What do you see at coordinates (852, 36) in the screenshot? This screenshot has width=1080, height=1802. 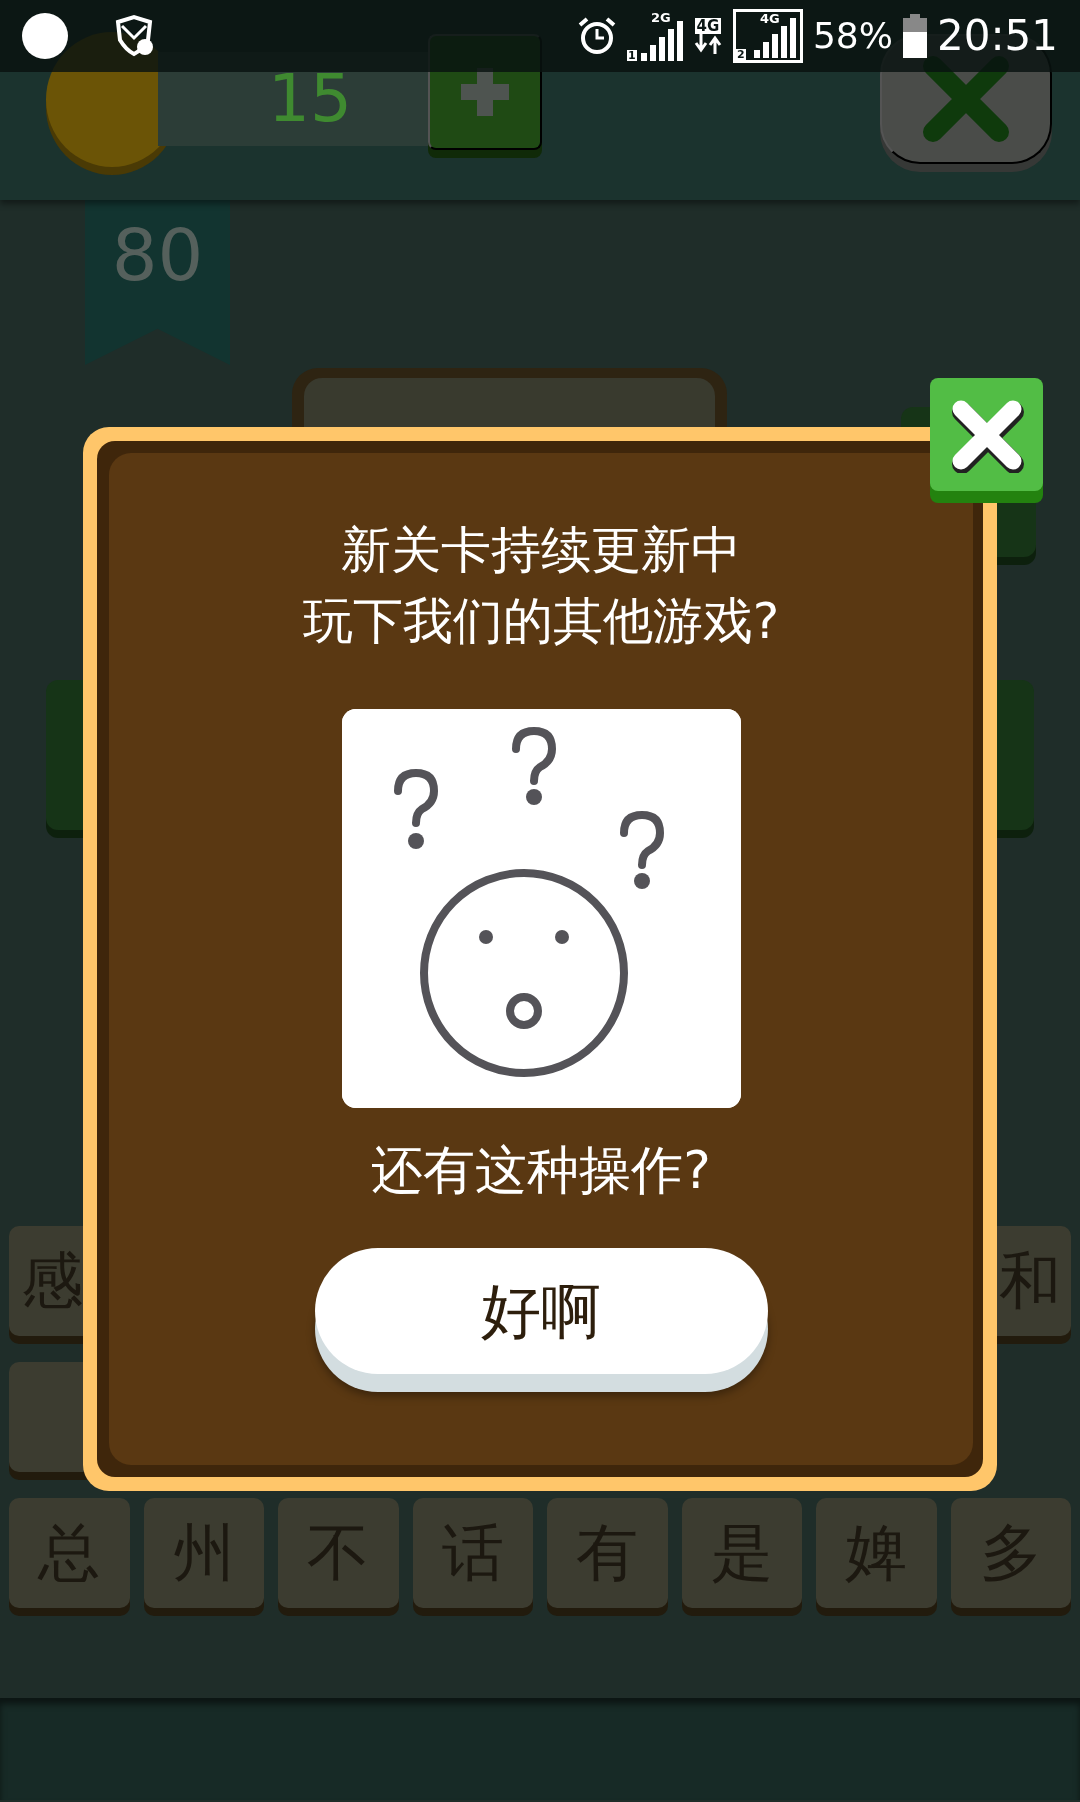 I see `battery-percent: 58%` at bounding box center [852, 36].